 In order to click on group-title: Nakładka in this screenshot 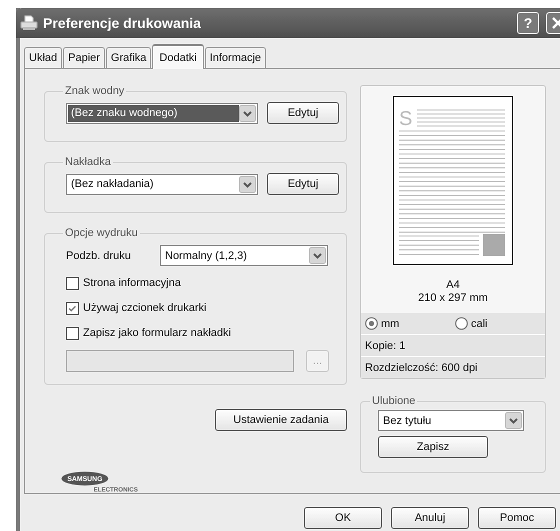, I will do `click(88, 162)`.